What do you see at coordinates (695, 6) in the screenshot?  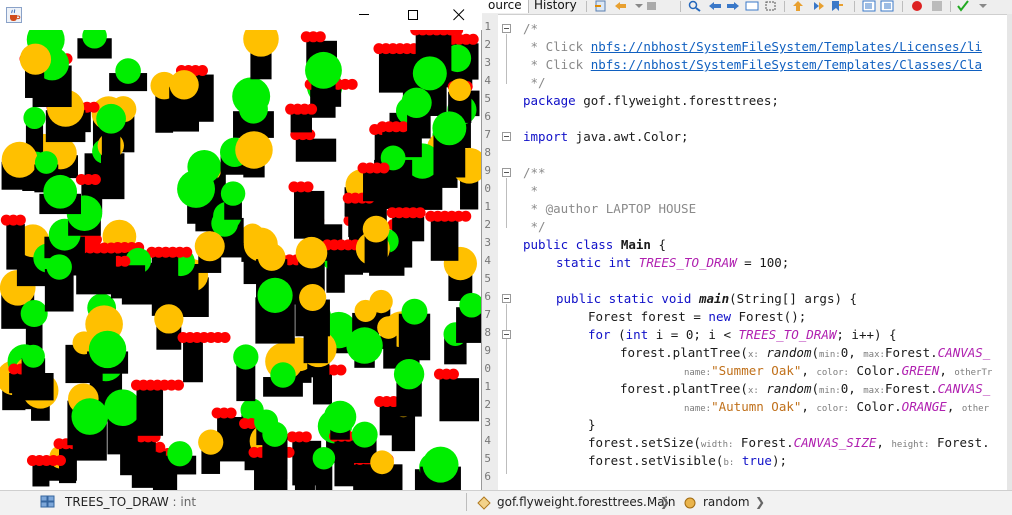 I see `search-icon` at bounding box center [695, 6].